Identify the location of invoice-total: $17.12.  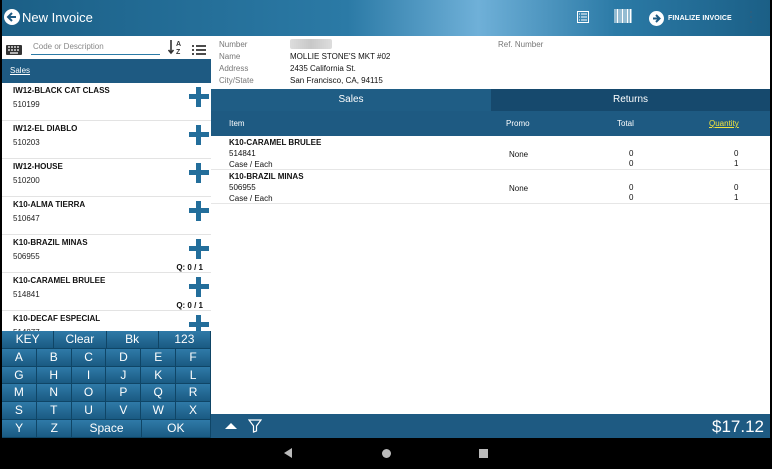
(738, 426).